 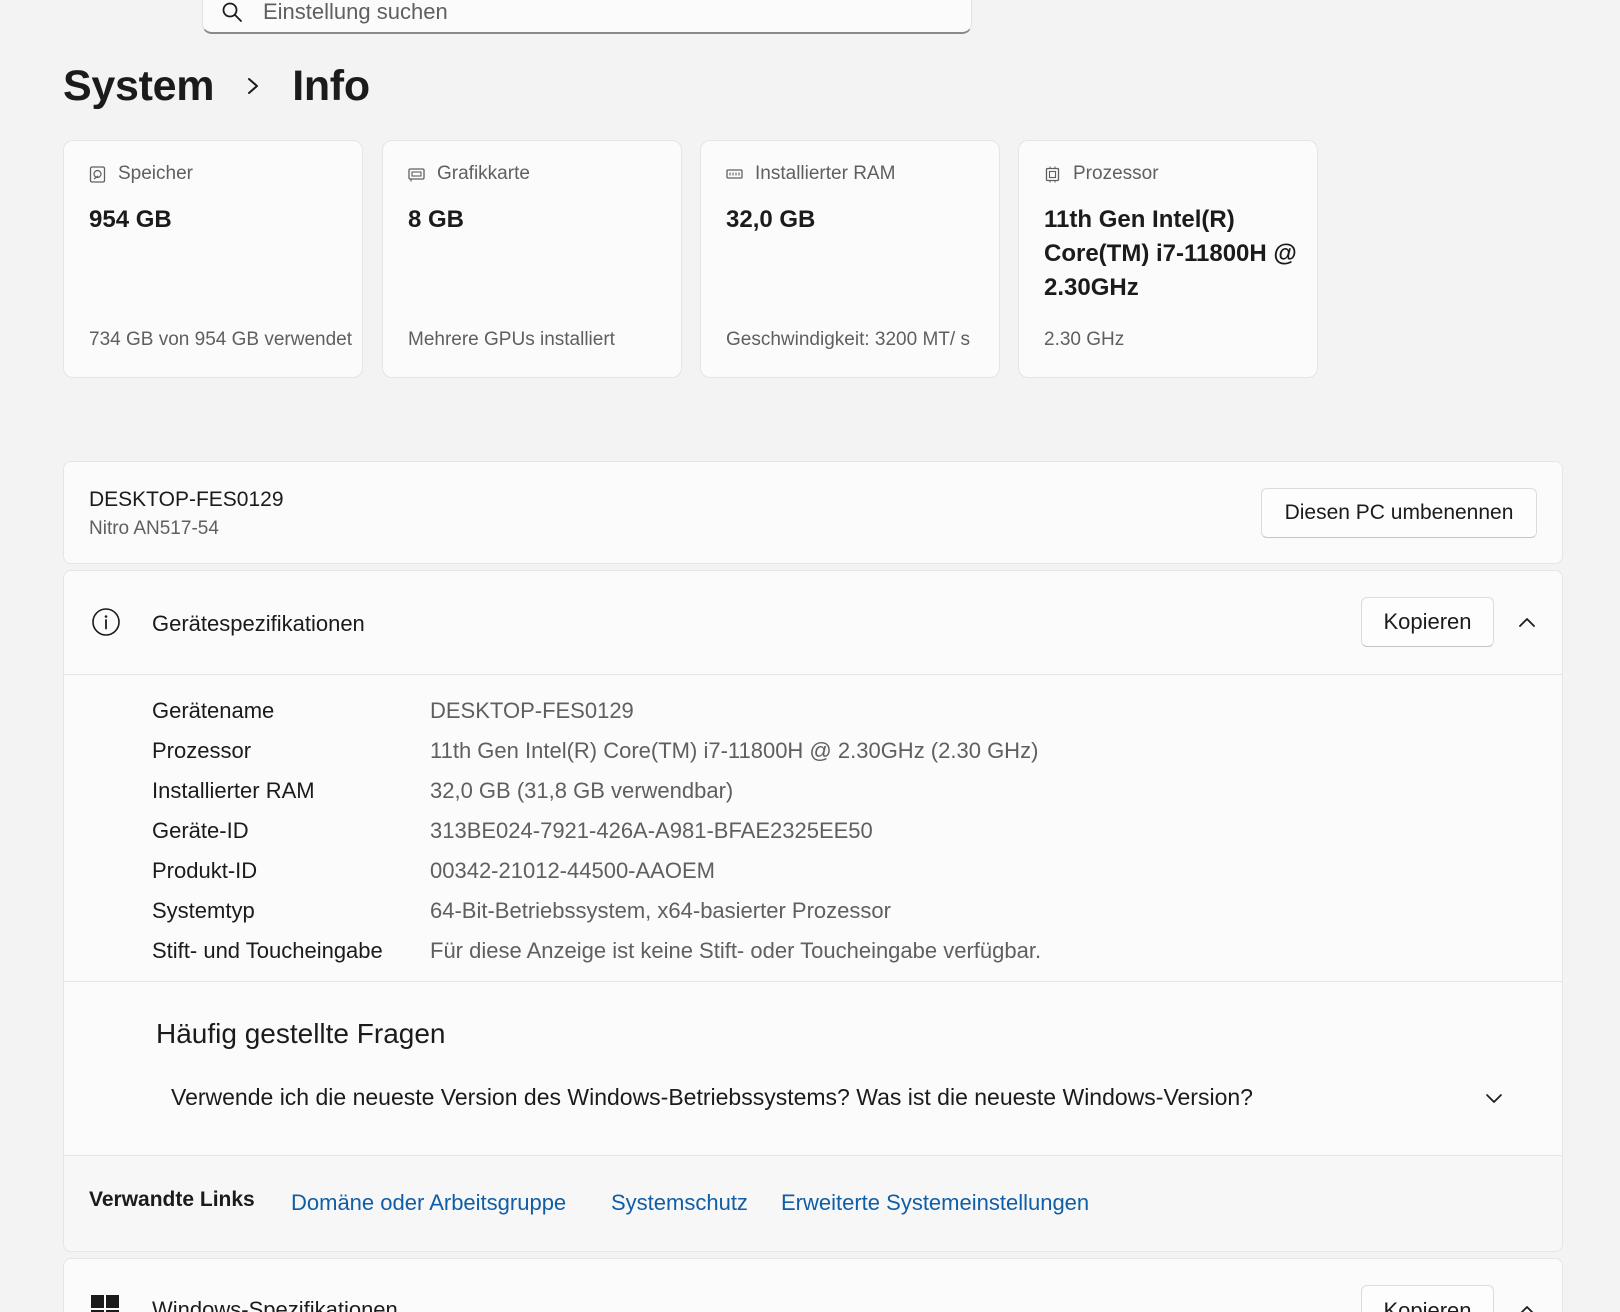 I want to click on device-specifications-header: Gerätespezifikationen Kopieren, so click(x=813, y=623).